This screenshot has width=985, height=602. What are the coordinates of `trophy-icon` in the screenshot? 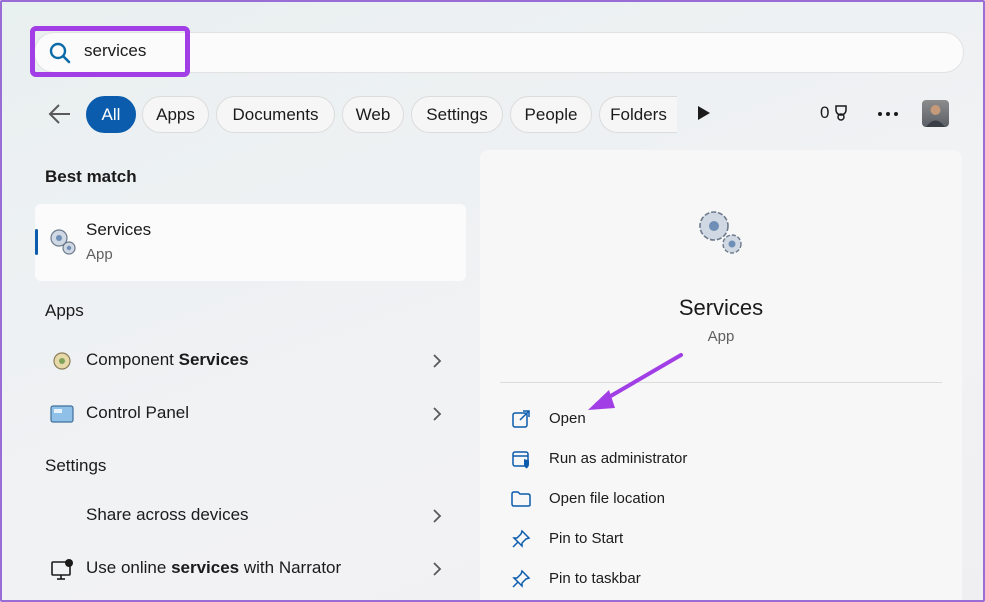 It's located at (841, 113).